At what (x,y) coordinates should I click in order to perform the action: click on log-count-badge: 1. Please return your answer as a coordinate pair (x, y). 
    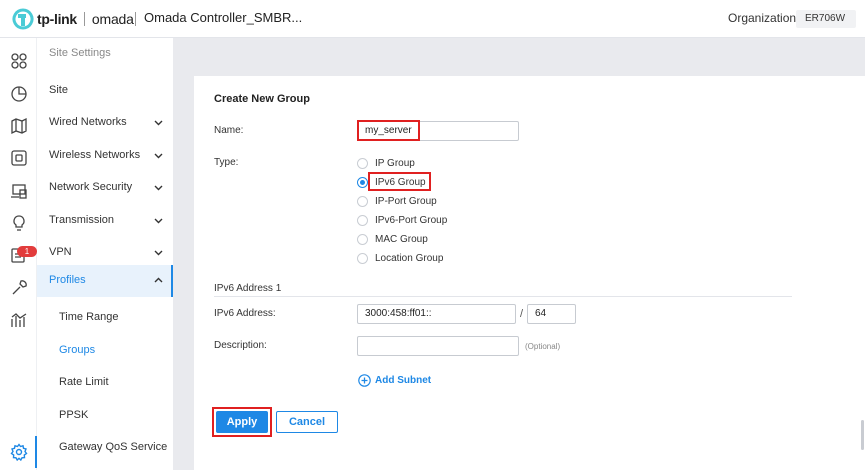
    Looking at the image, I should click on (27, 251).